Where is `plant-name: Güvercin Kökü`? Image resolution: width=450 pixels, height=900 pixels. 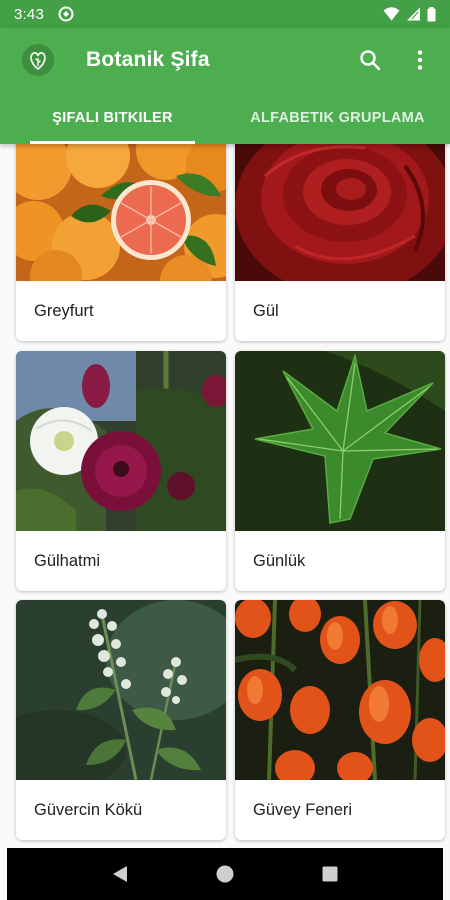 plant-name: Güvercin Kökü is located at coordinates (88, 809).